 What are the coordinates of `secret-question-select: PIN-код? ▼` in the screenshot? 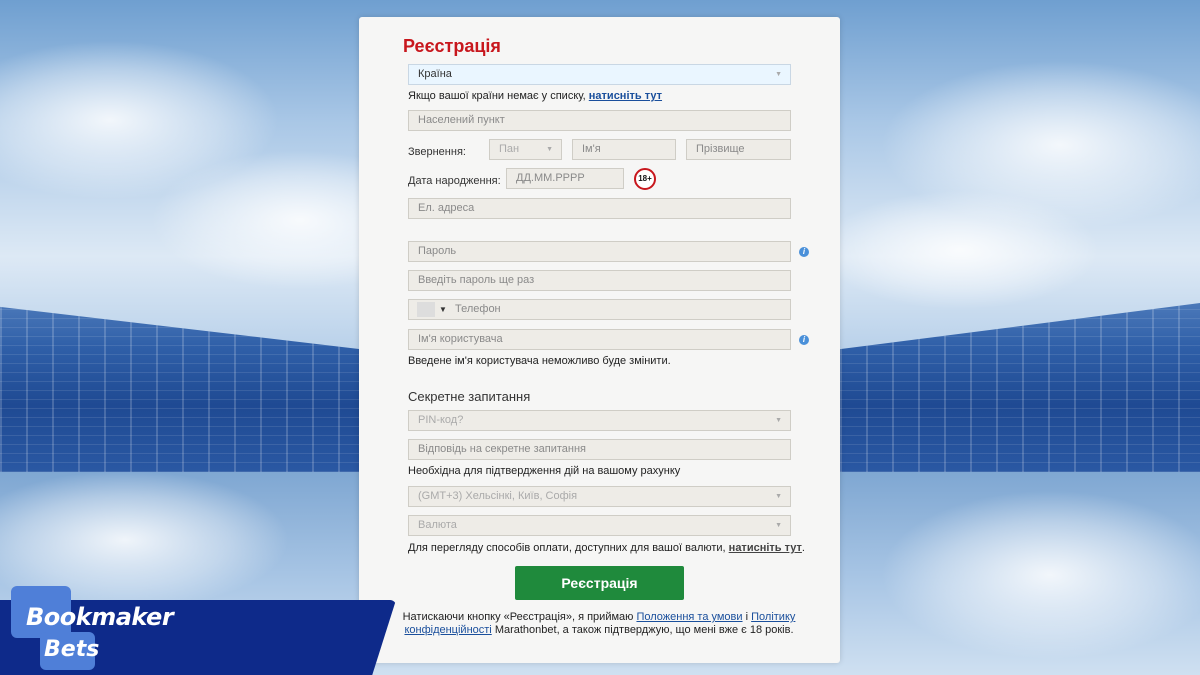 It's located at (599, 420).